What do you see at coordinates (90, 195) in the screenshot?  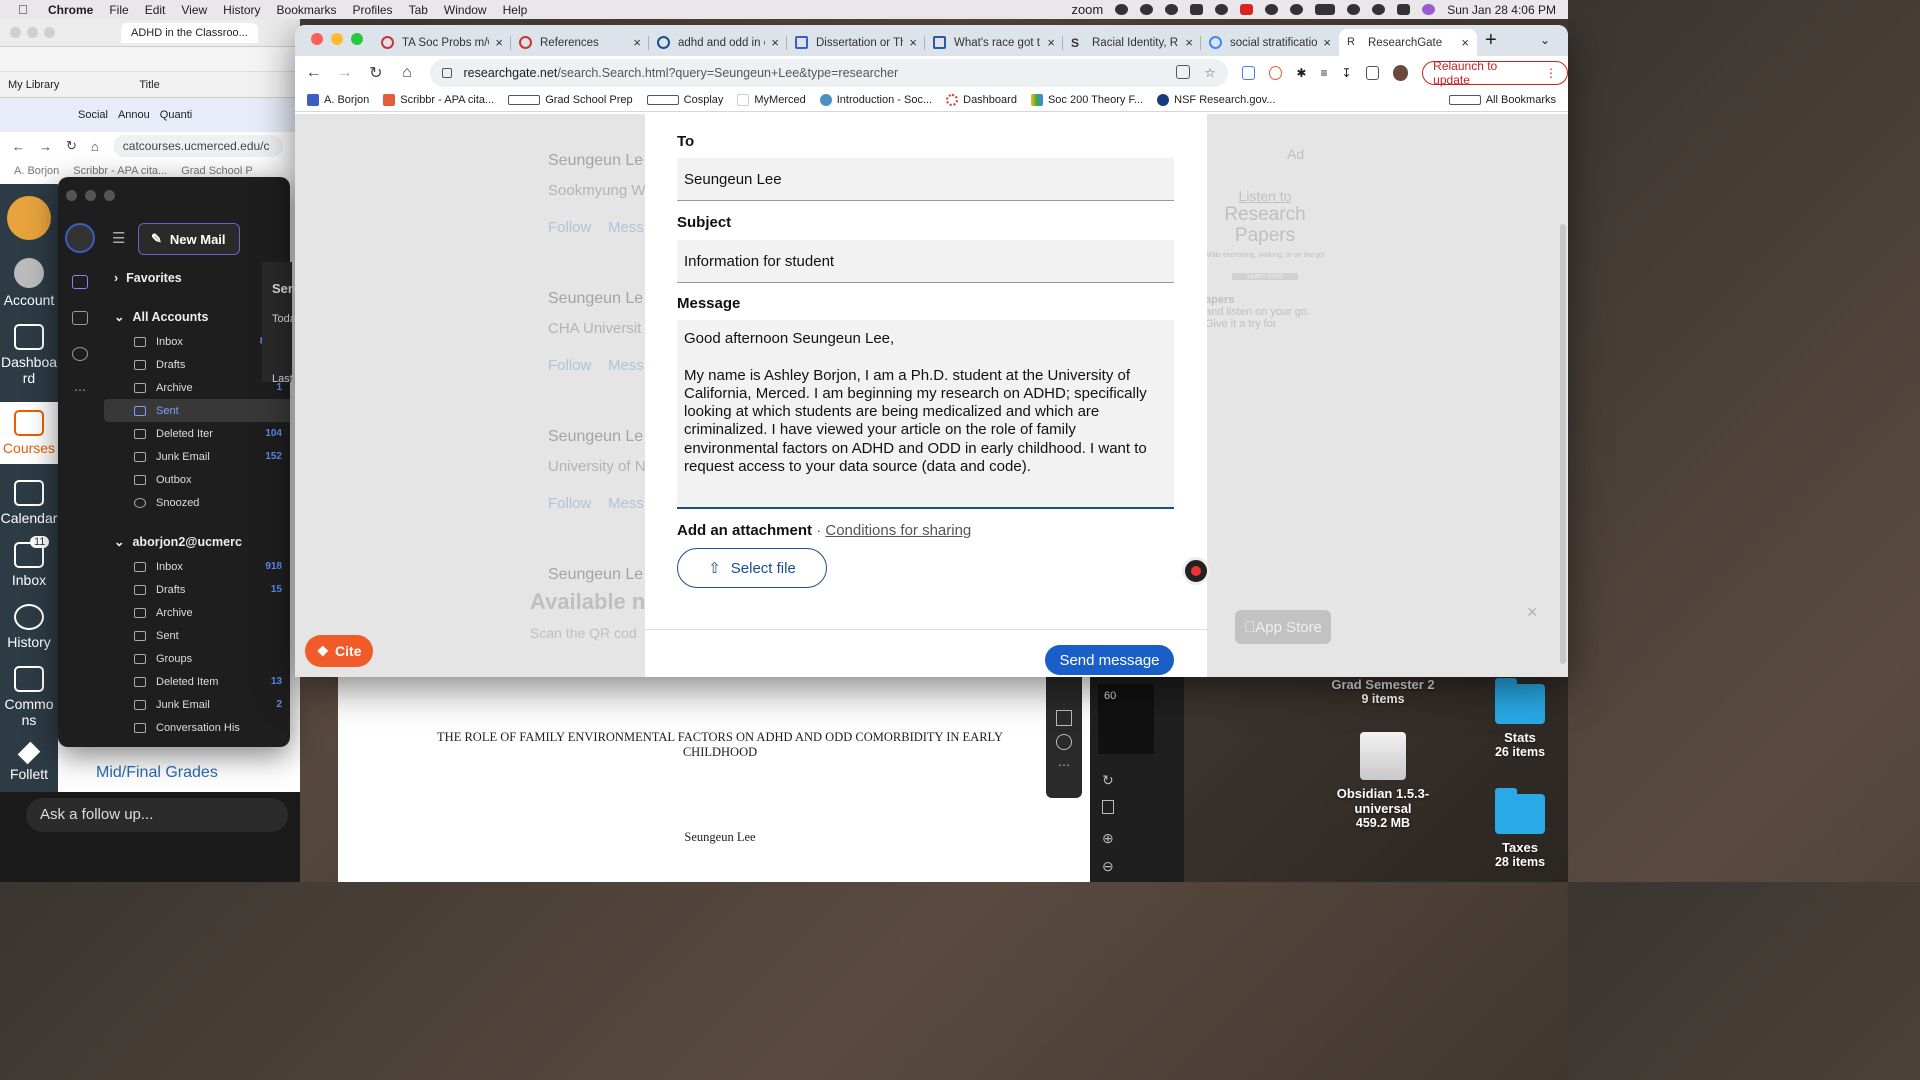 I see `outlook-minimize-button` at bounding box center [90, 195].